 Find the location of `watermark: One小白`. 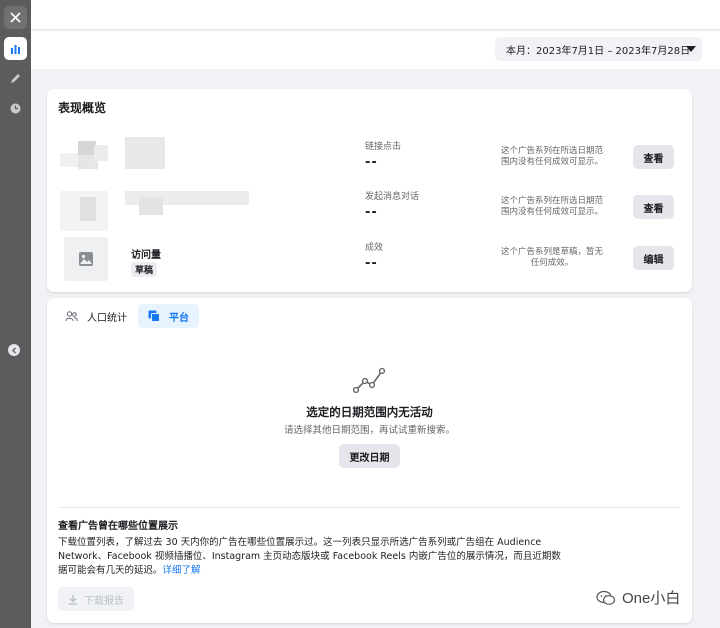

watermark: One小白 is located at coordinates (638, 597).